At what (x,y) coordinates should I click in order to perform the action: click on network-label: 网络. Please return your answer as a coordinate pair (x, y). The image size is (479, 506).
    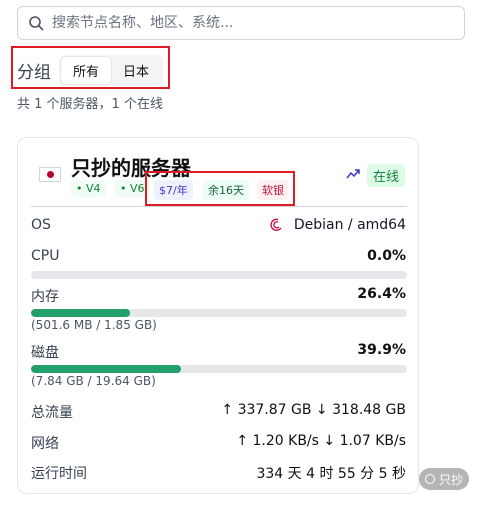
    Looking at the image, I should click on (45, 444).